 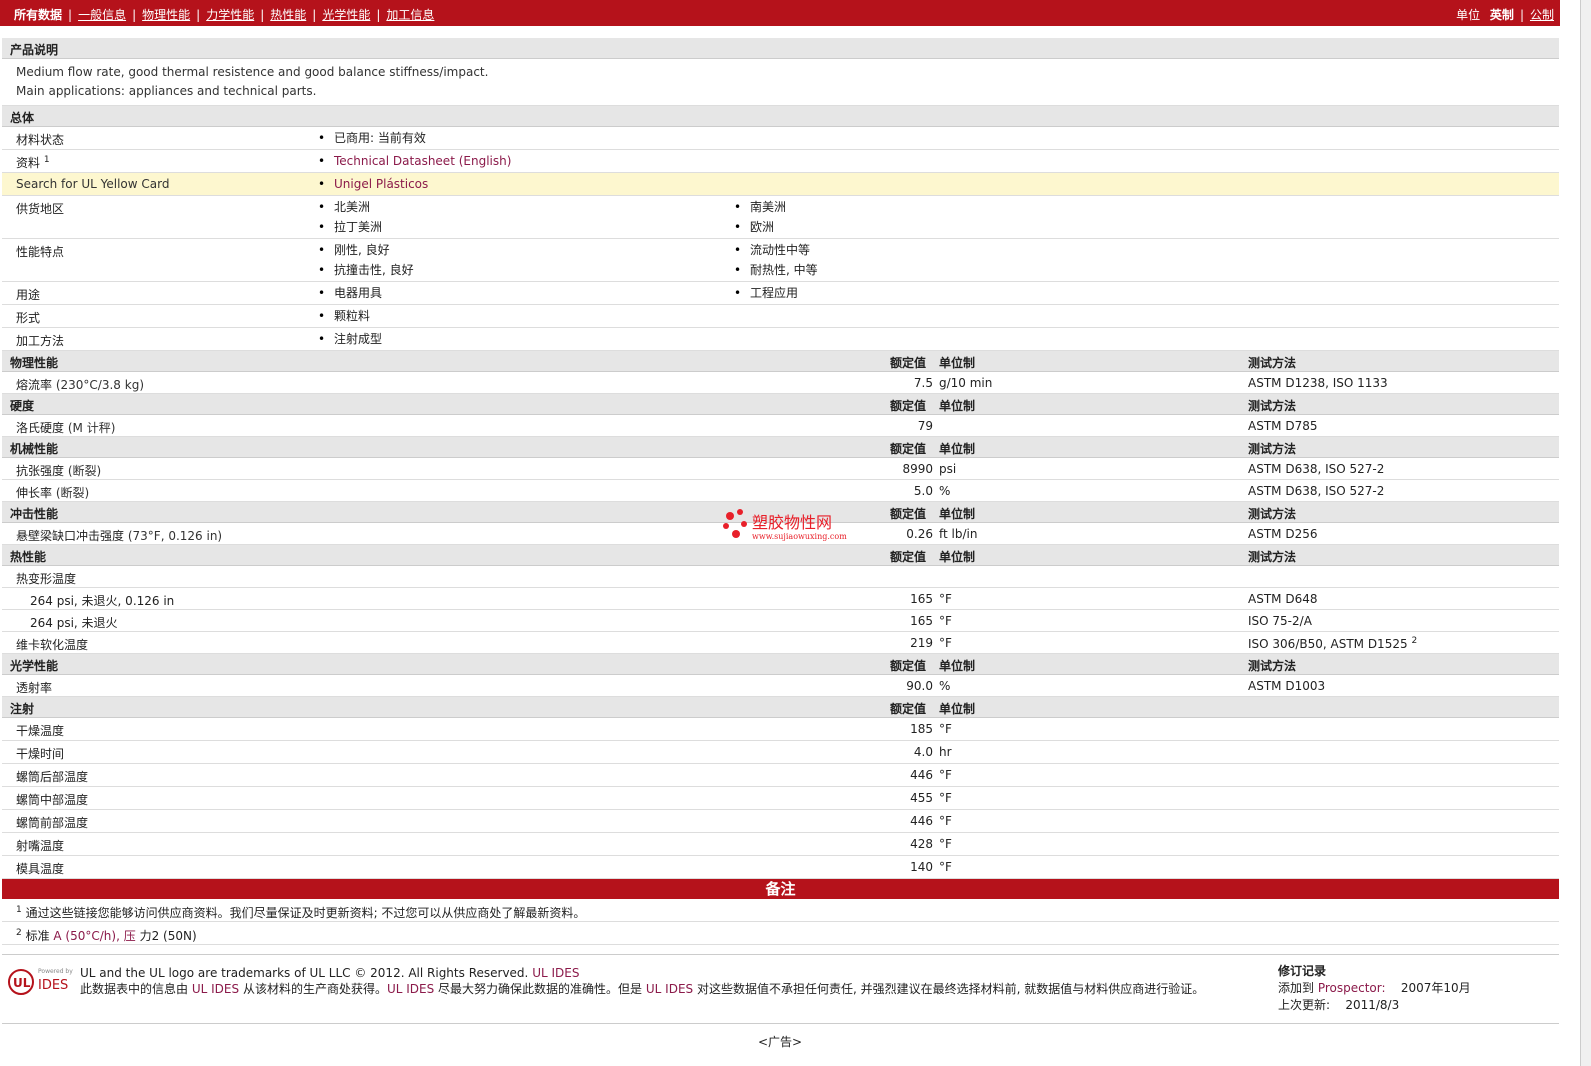 I want to click on test-method: ASTM D648, so click(x=1283, y=599).